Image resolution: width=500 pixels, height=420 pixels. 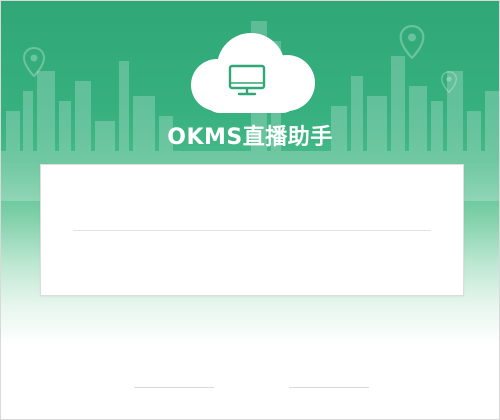 I want to click on input-divider, so click(x=252, y=230).